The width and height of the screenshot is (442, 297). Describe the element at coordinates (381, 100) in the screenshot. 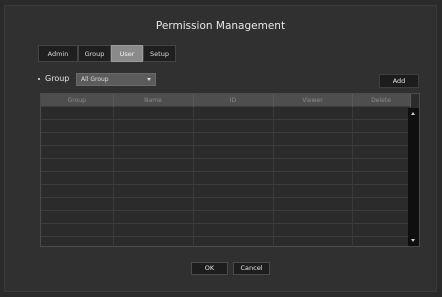

I see `column-header-delete: Delete` at that location.